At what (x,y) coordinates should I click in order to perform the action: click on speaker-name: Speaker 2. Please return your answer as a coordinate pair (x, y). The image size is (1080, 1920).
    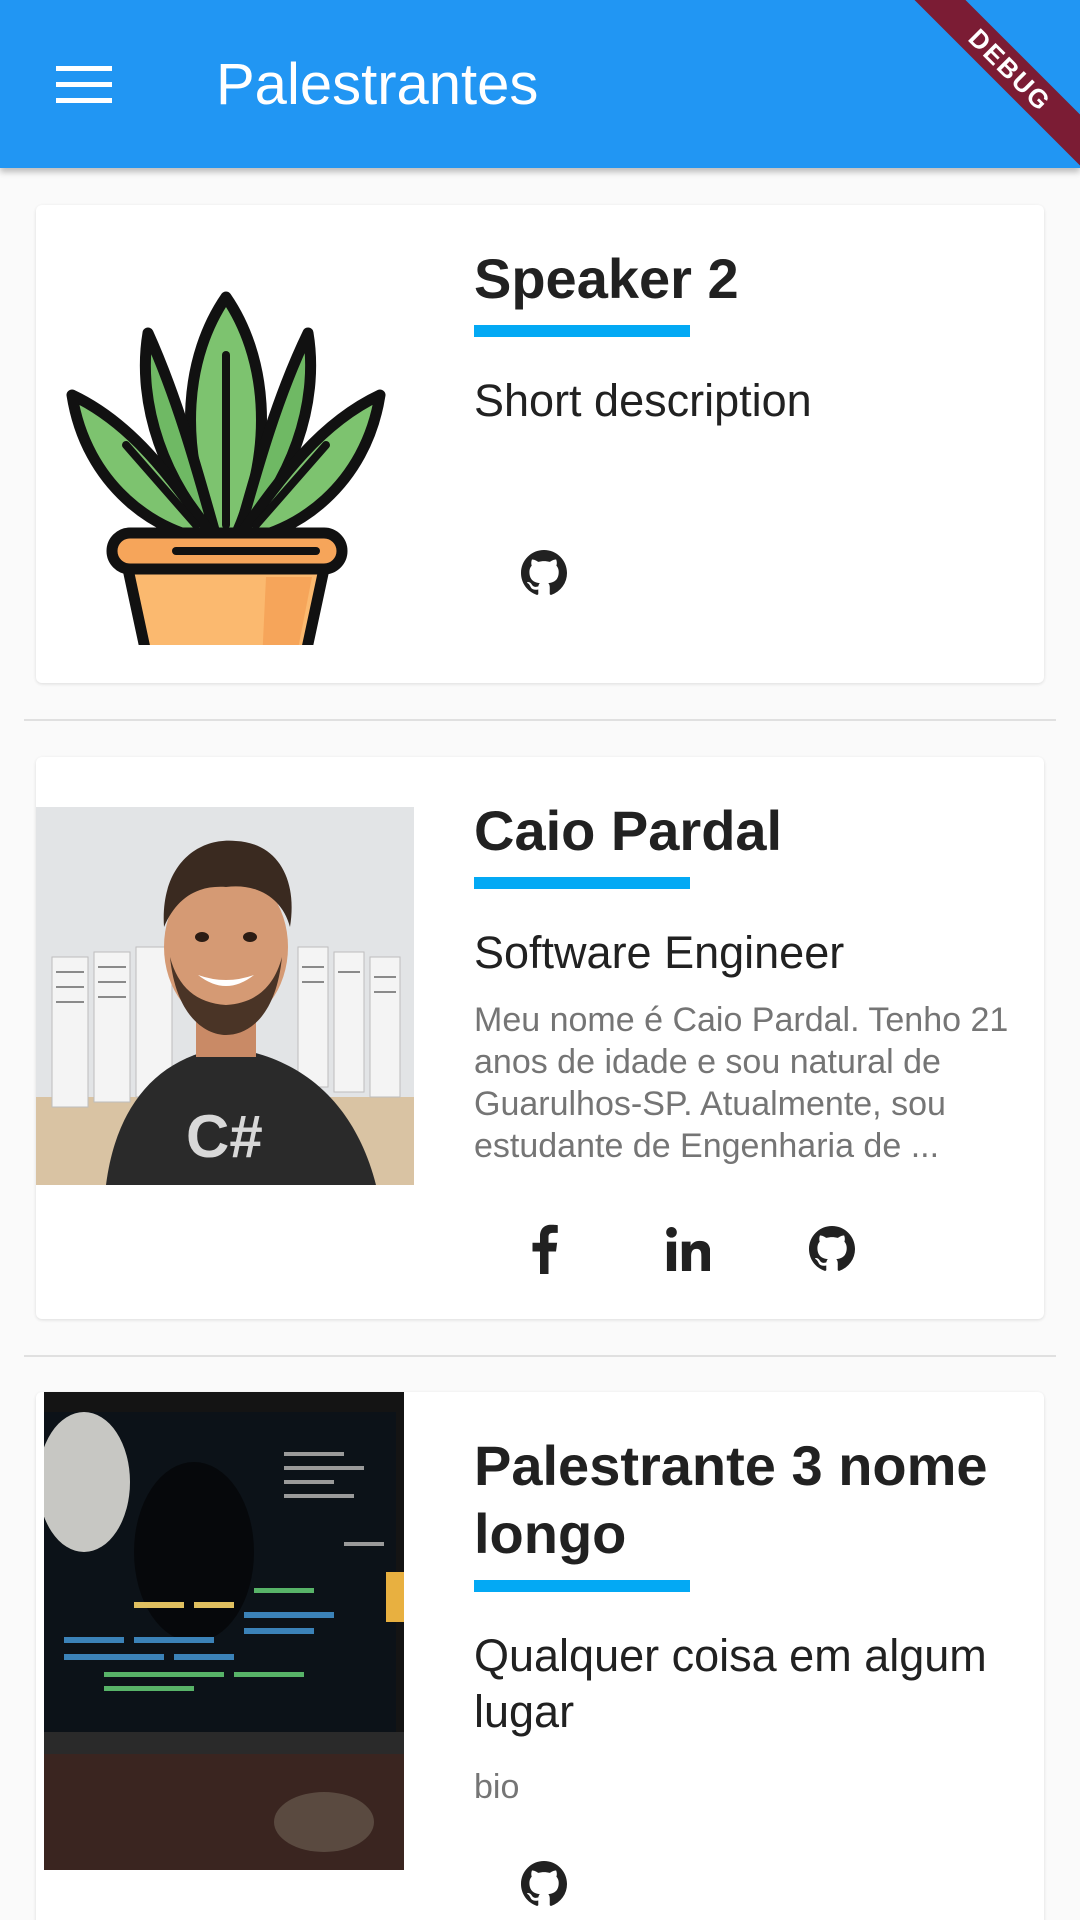
    Looking at the image, I should click on (606, 278).